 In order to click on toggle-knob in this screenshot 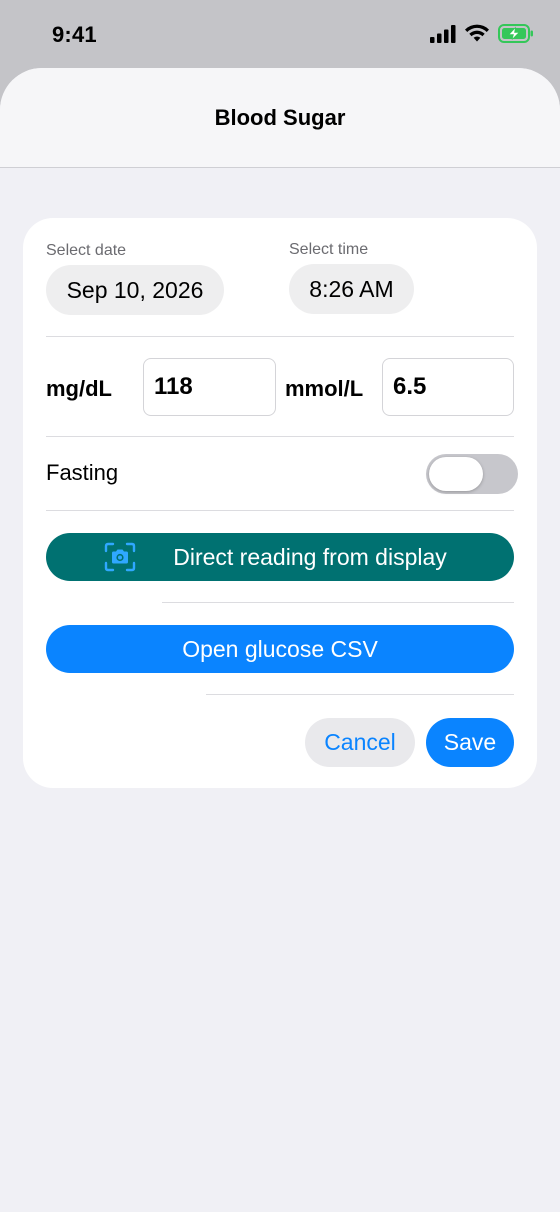, I will do `click(456, 474)`.